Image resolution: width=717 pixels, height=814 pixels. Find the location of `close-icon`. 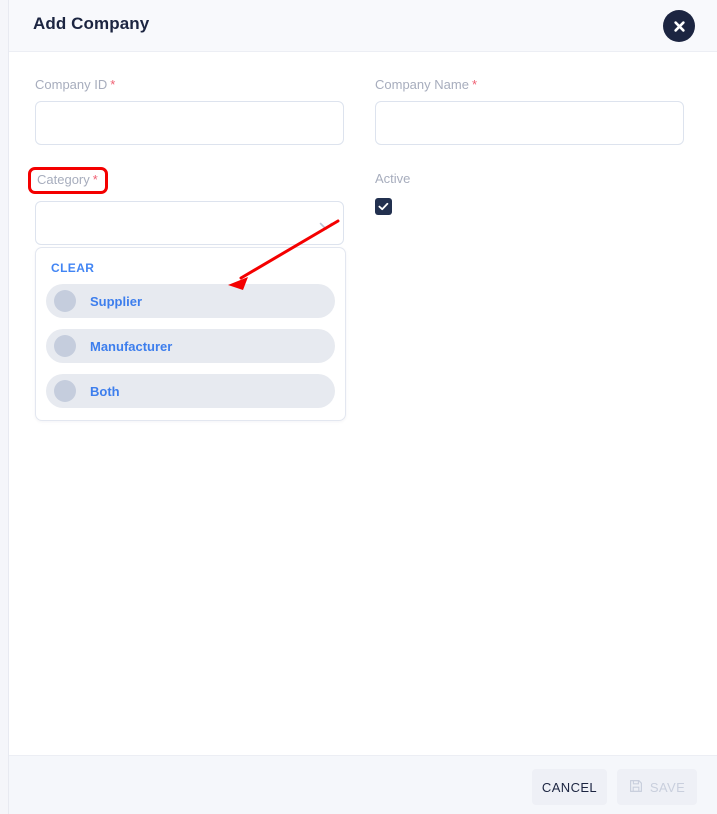

close-icon is located at coordinates (679, 26).